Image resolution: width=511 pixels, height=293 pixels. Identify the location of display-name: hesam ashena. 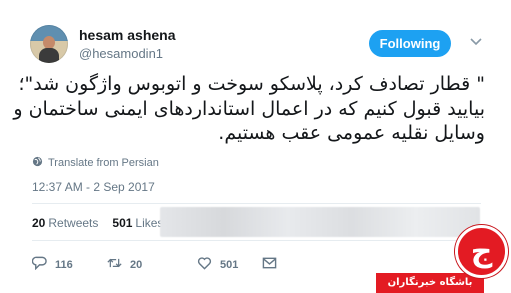
(127, 35).